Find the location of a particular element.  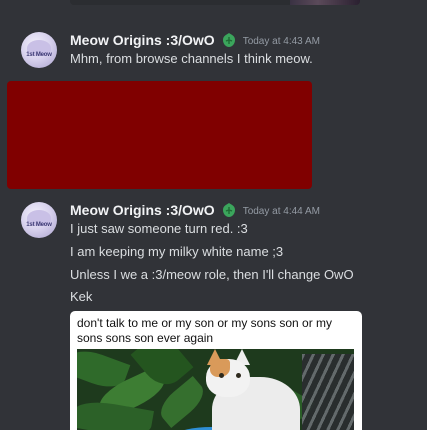

timestamp: Today at 4:43 AM is located at coordinates (281, 41).